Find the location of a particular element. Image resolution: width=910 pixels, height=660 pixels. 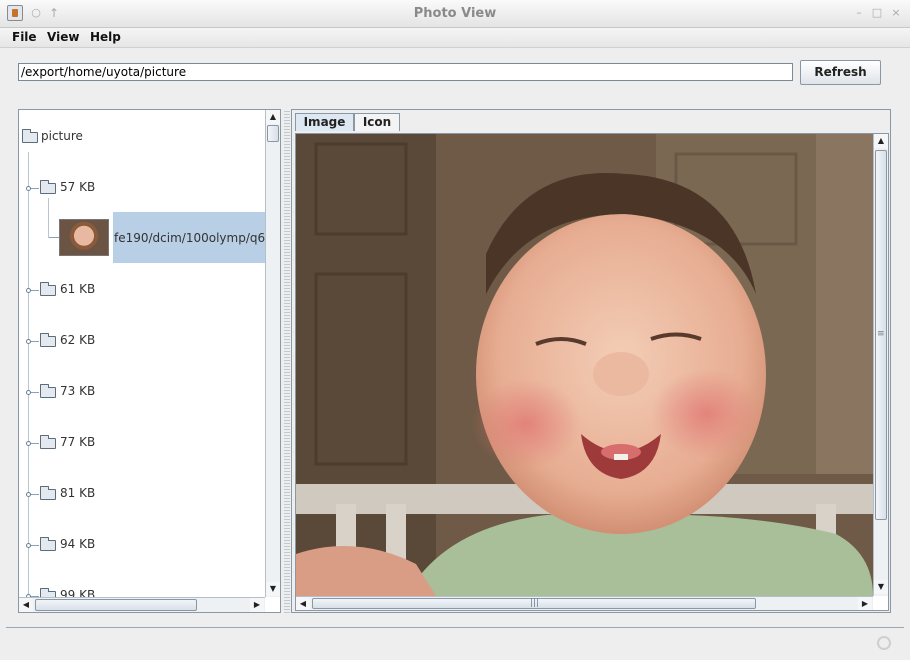

menu-view: View is located at coordinates (63, 37).